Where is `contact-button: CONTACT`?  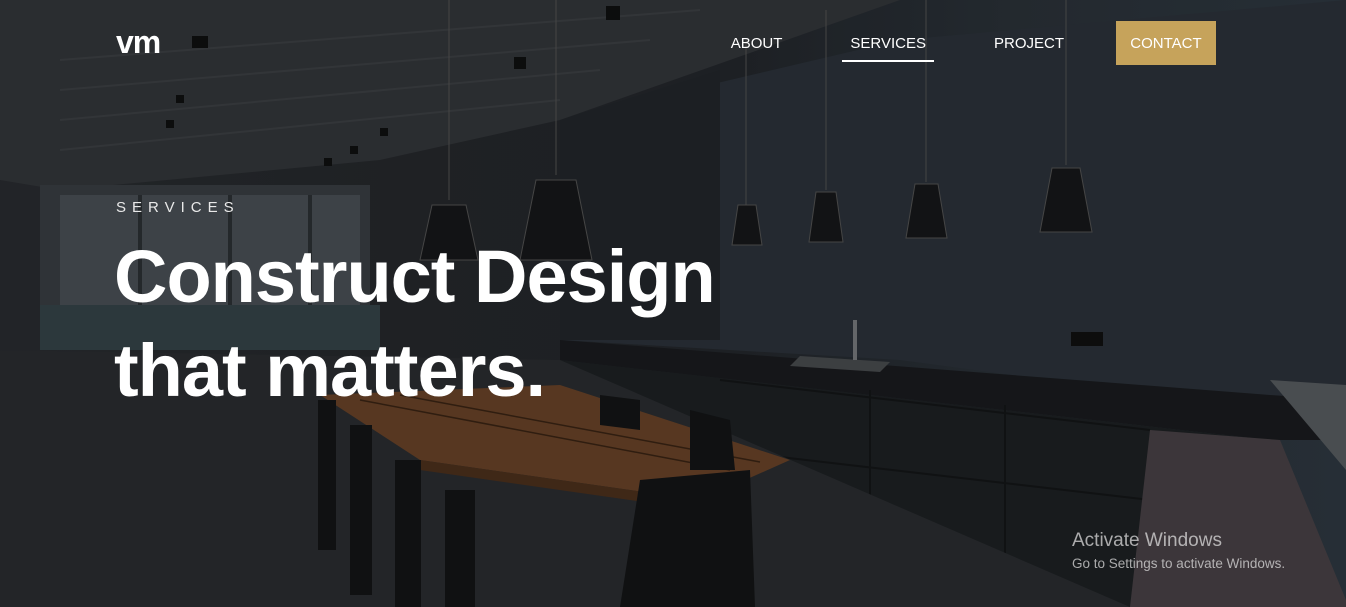 contact-button: CONTACT is located at coordinates (1166, 43).